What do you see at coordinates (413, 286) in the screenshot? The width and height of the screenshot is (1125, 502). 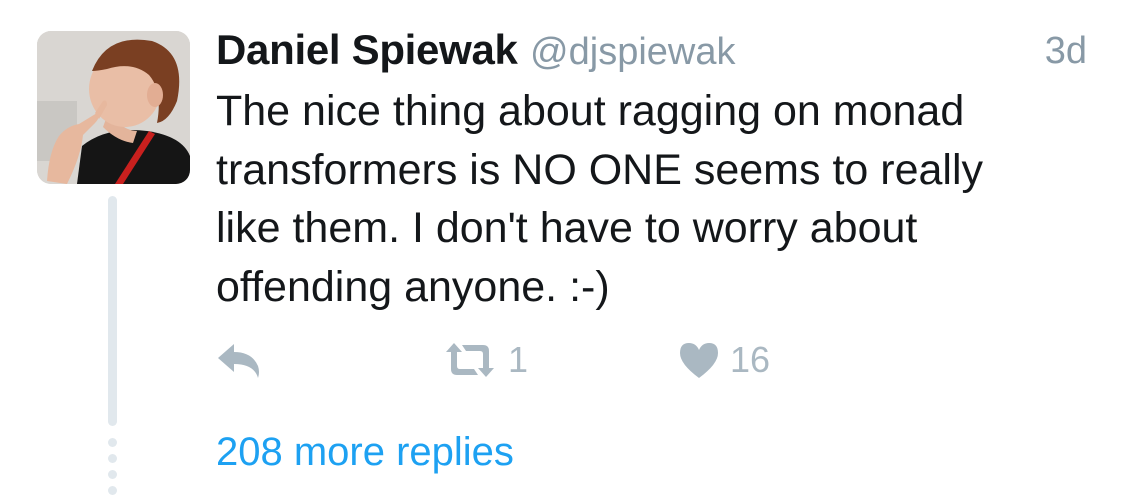 I see `tweet-text-line: offending anyone. :-)` at bounding box center [413, 286].